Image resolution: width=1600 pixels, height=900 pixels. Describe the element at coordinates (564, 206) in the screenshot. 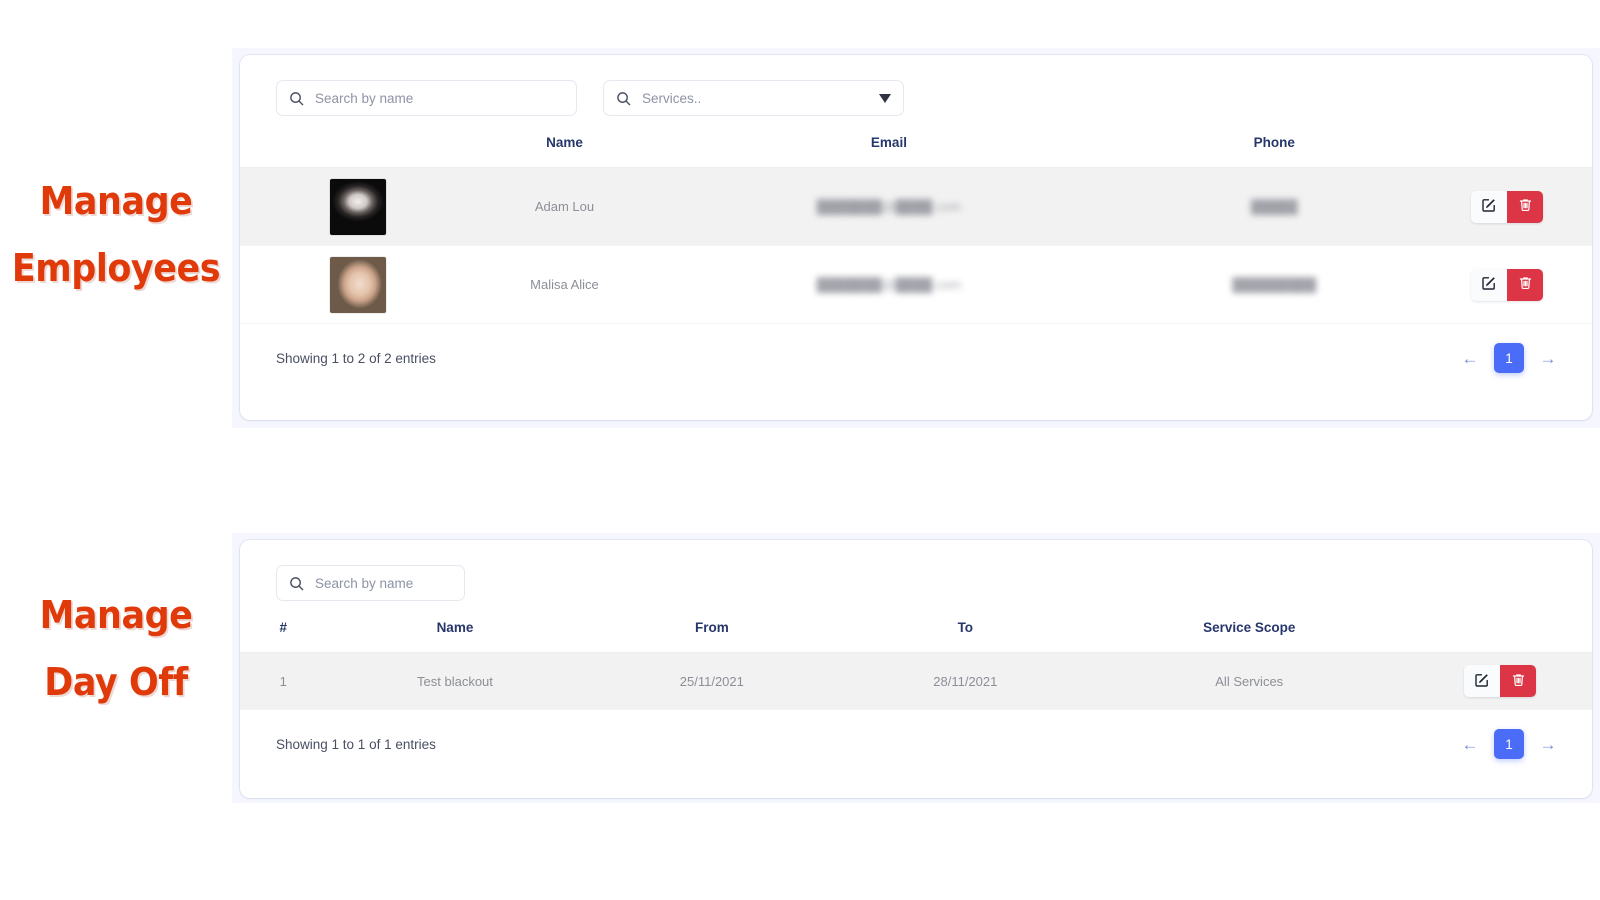

I see `cell-name: Adam Lou` at that location.